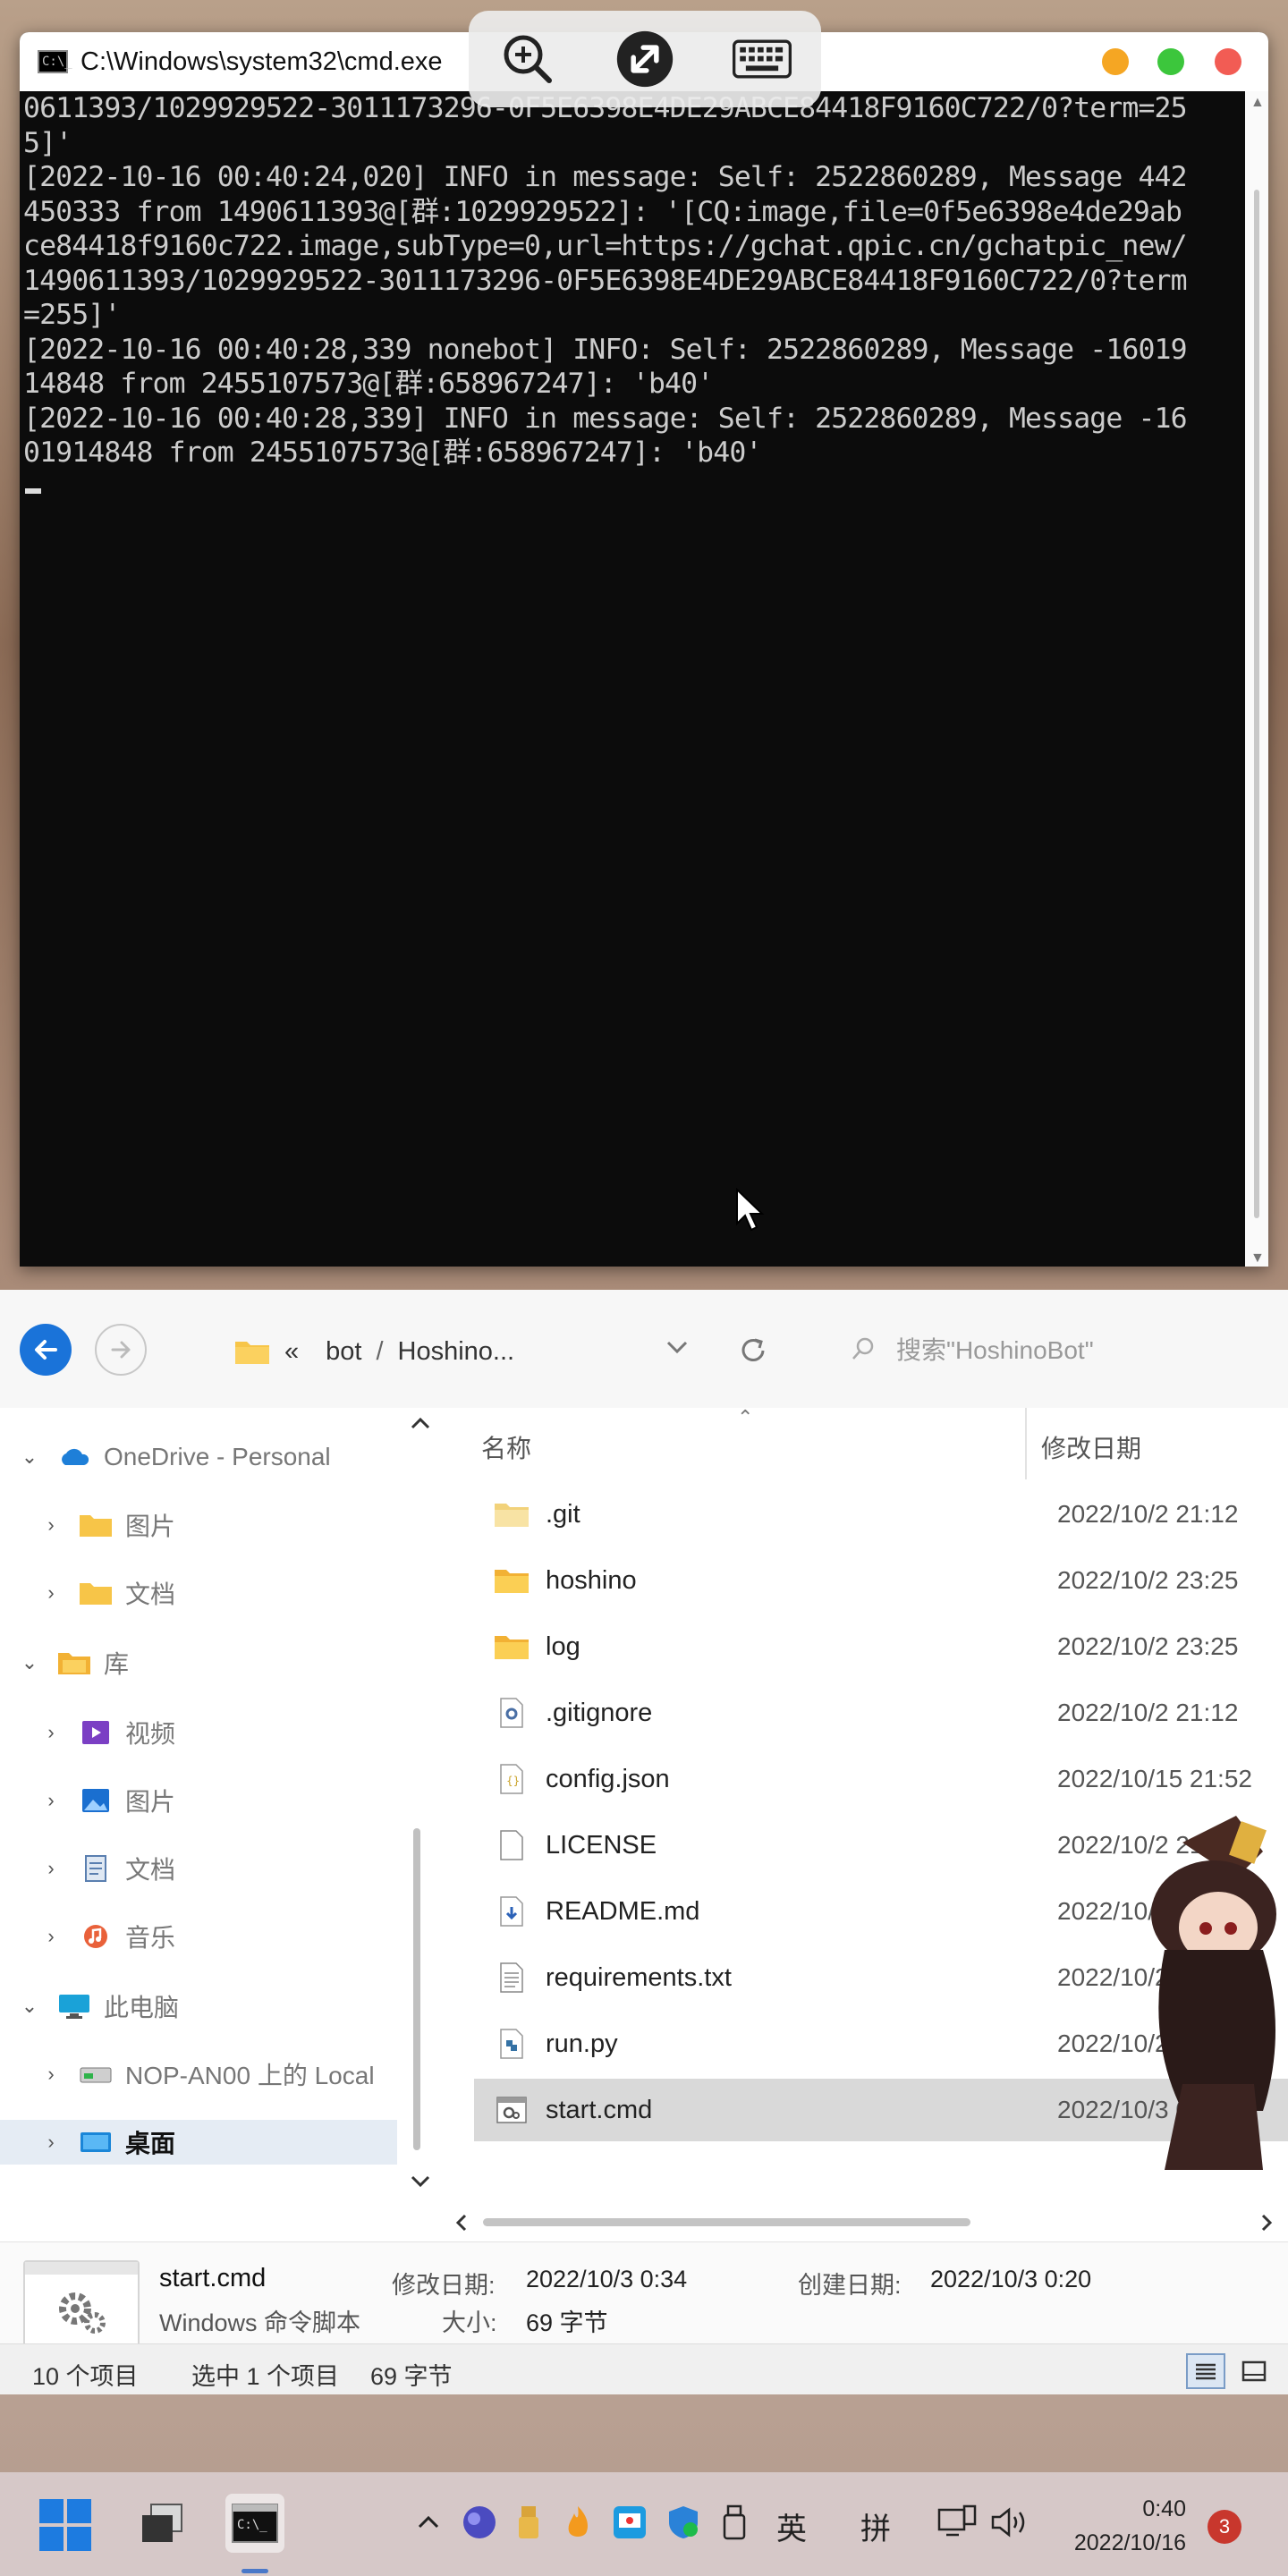 This screenshot has height=2576, width=1288. Describe the element at coordinates (97, 2006) in the screenshot. I see `nav-item-this-pc: ⌄ 此电脑` at that location.